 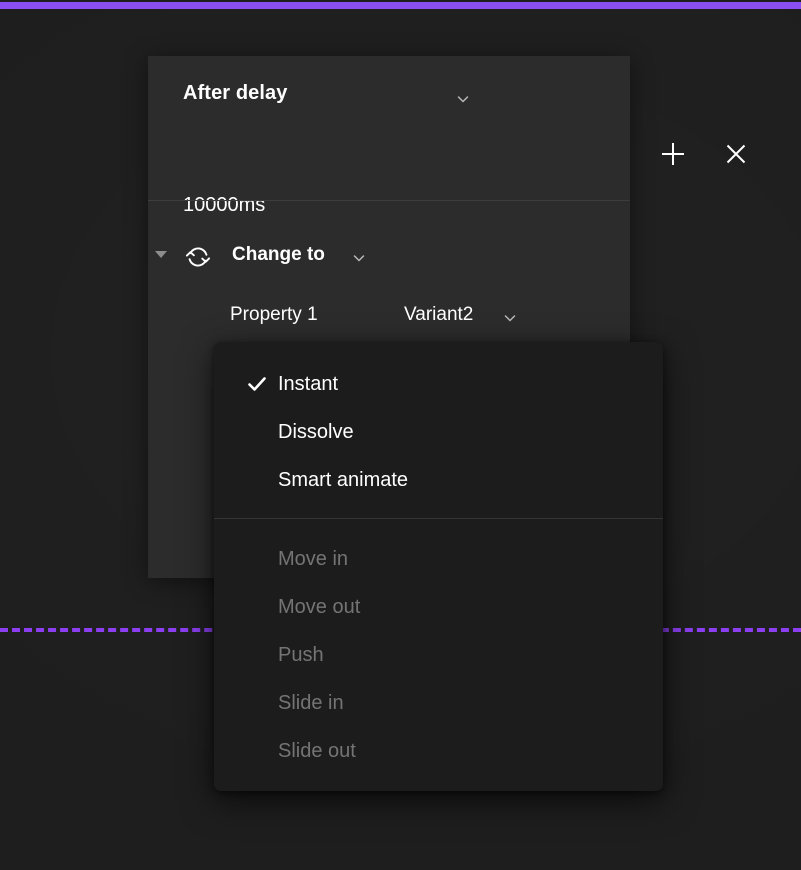 What do you see at coordinates (317, 750) in the screenshot?
I see `menu-item-label: Slide out` at bounding box center [317, 750].